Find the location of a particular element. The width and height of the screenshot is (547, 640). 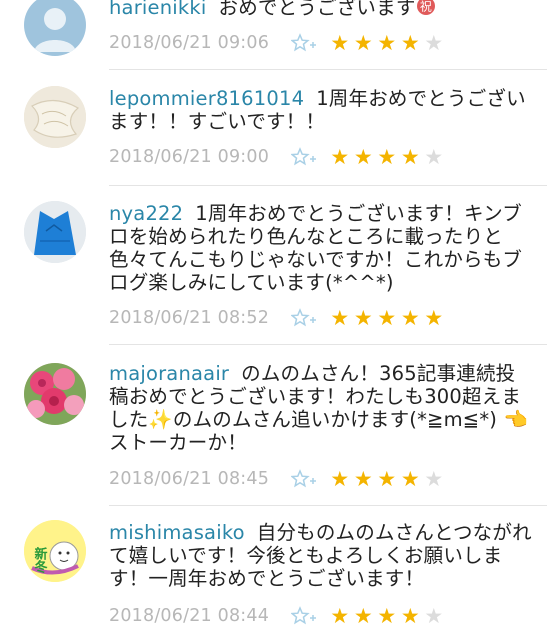

username-link: nya222 is located at coordinates (146, 213).